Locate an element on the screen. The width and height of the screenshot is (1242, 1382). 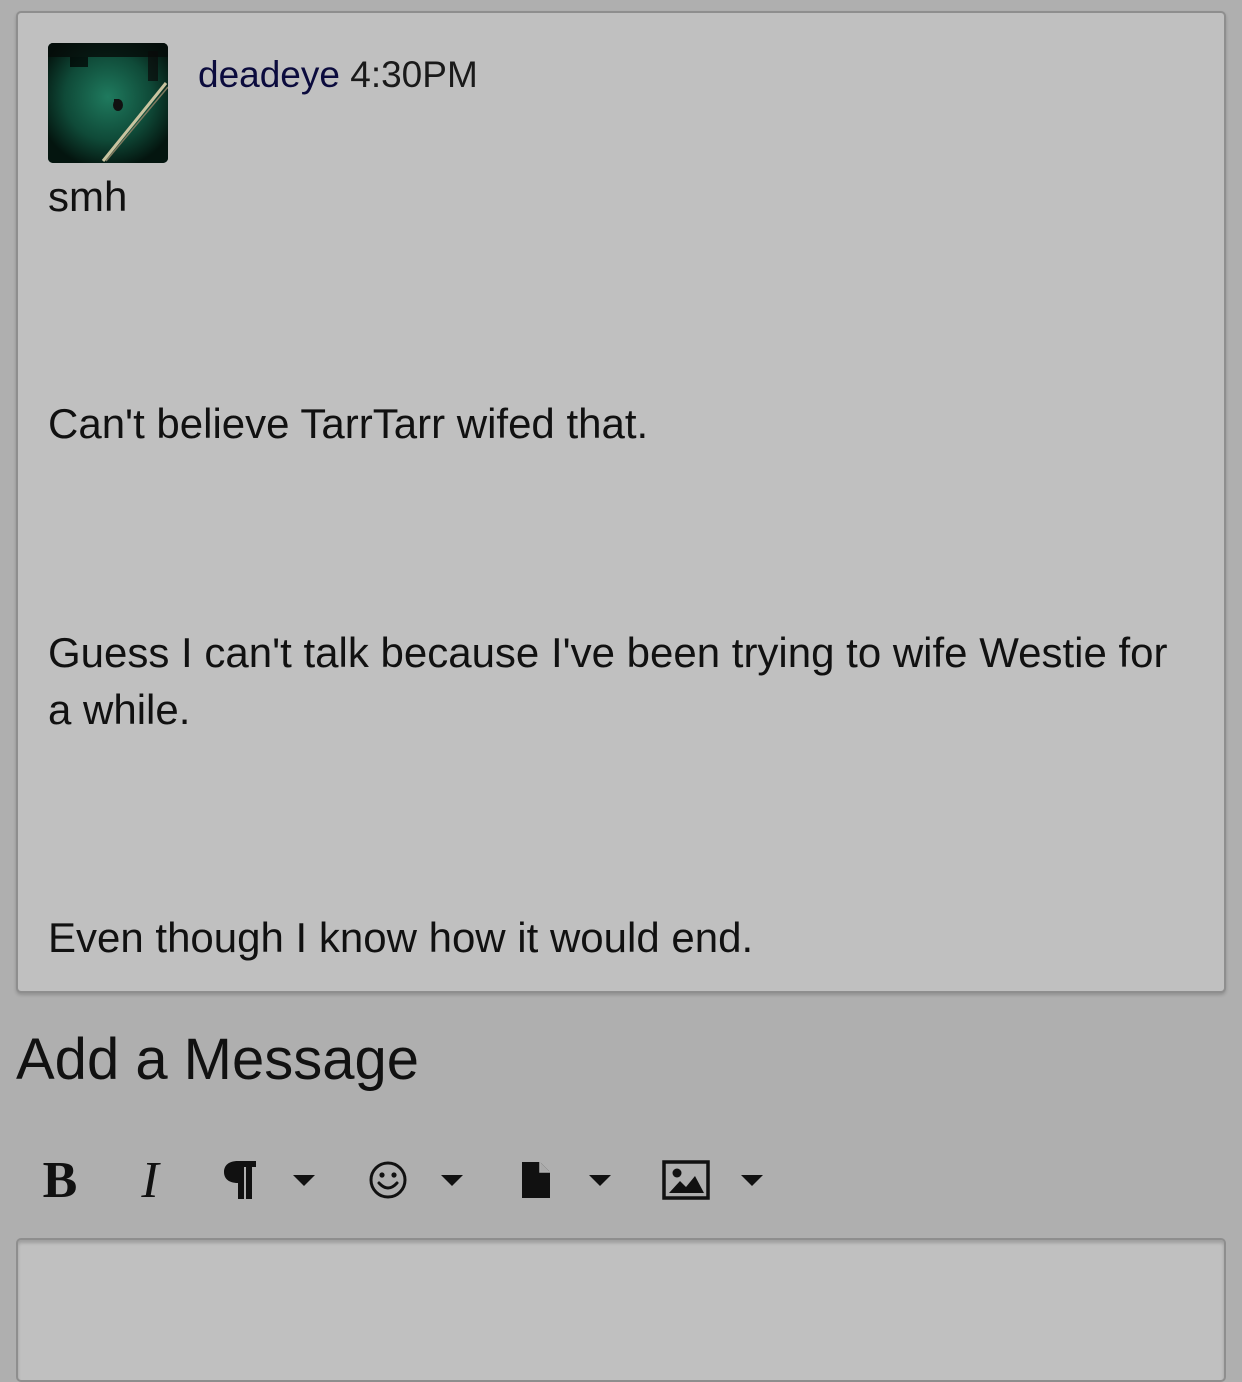
editor-toolbar: B I is located at coordinates (621, 1180).